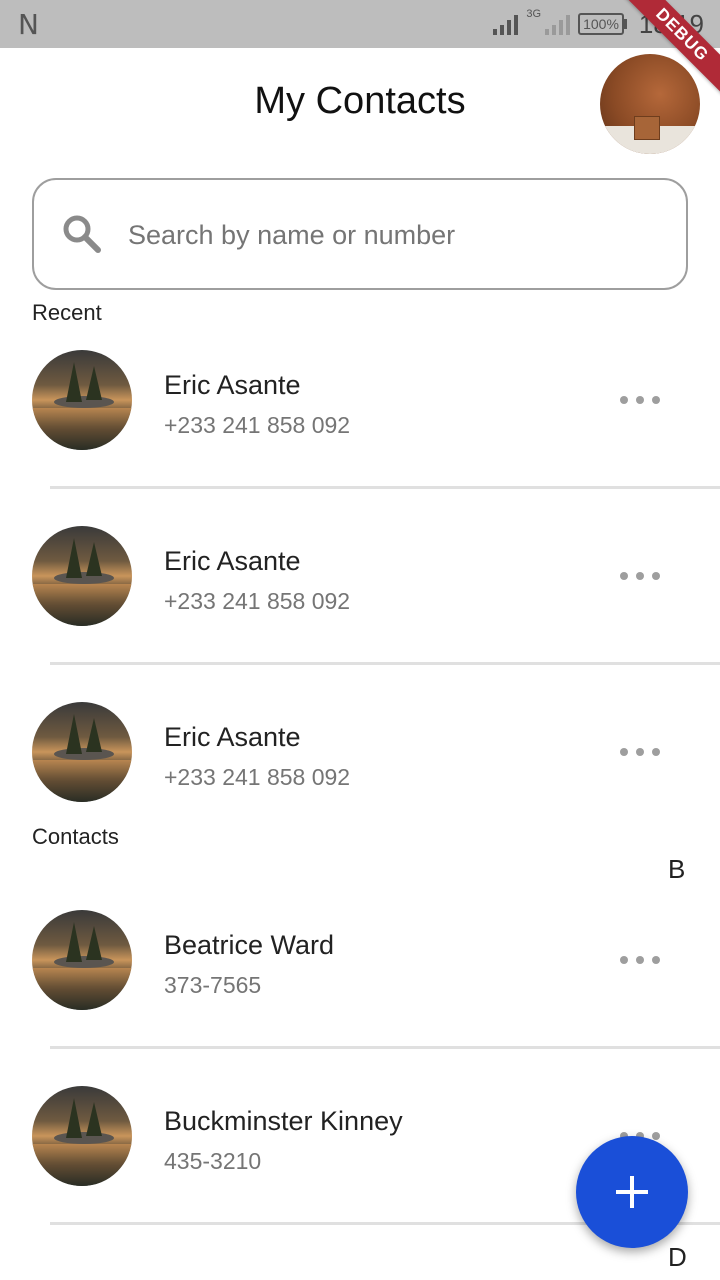  What do you see at coordinates (558, 24) in the screenshot?
I see `signal-secondary-icon` at bounding box center [558, 24].